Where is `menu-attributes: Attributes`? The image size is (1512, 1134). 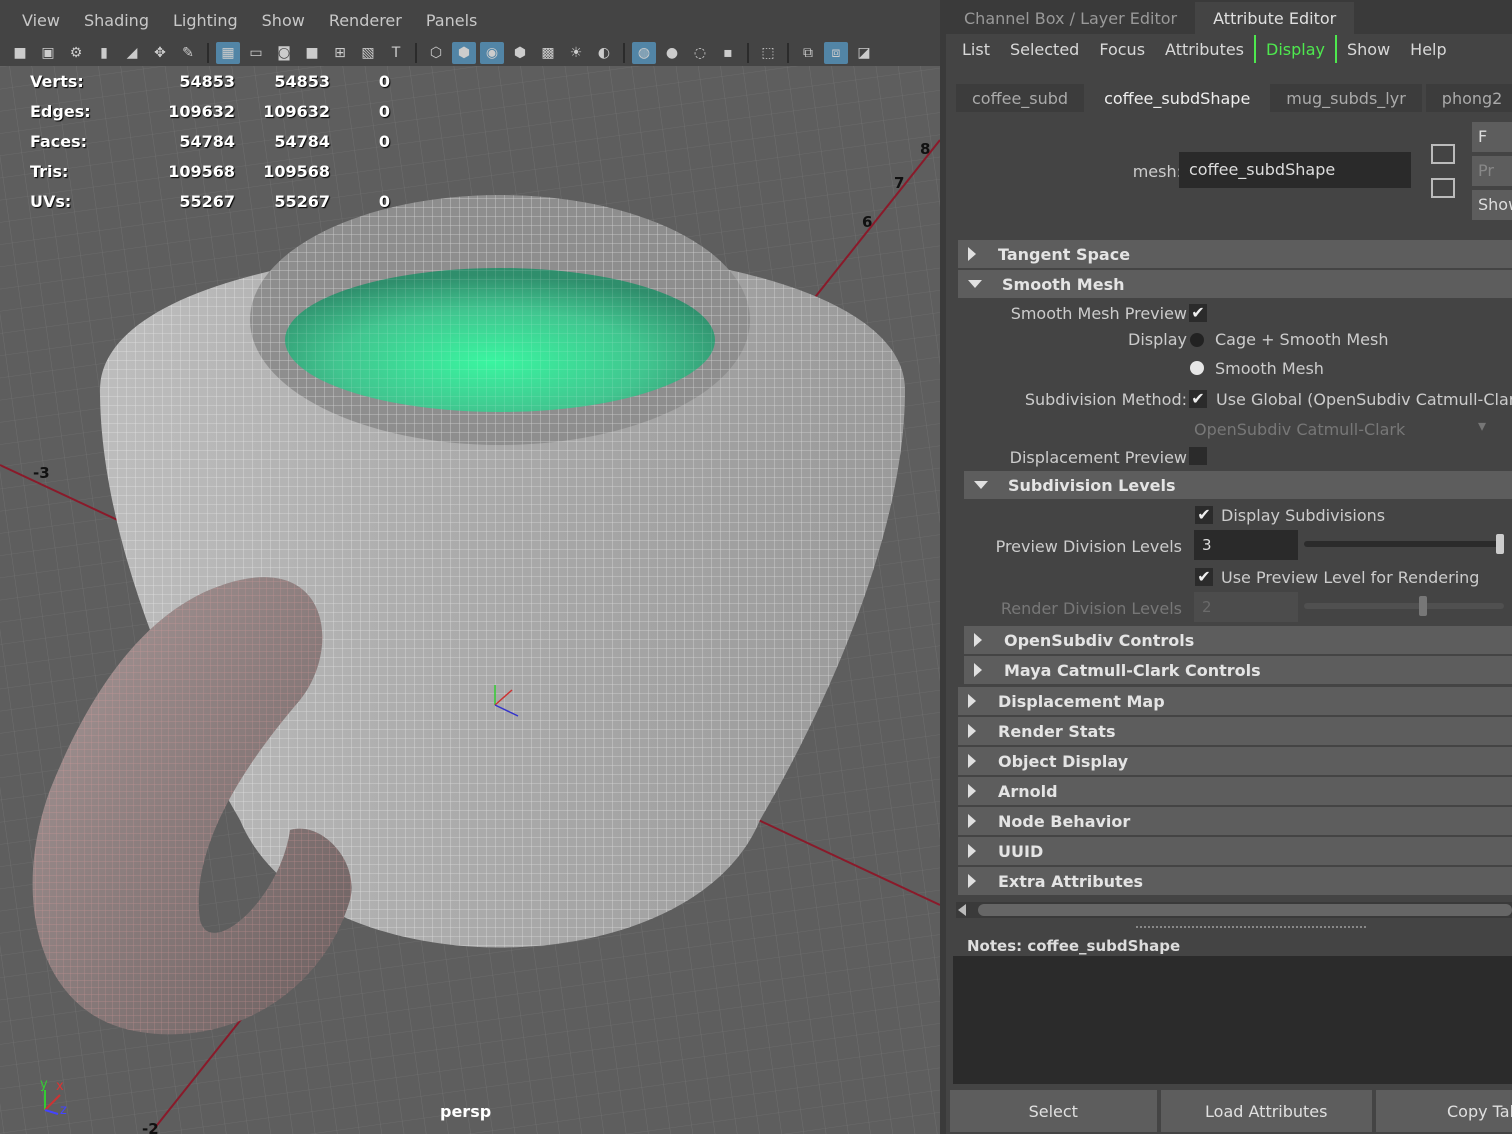
menu-attributes: Attributes is located at coordinates (1204, 49).